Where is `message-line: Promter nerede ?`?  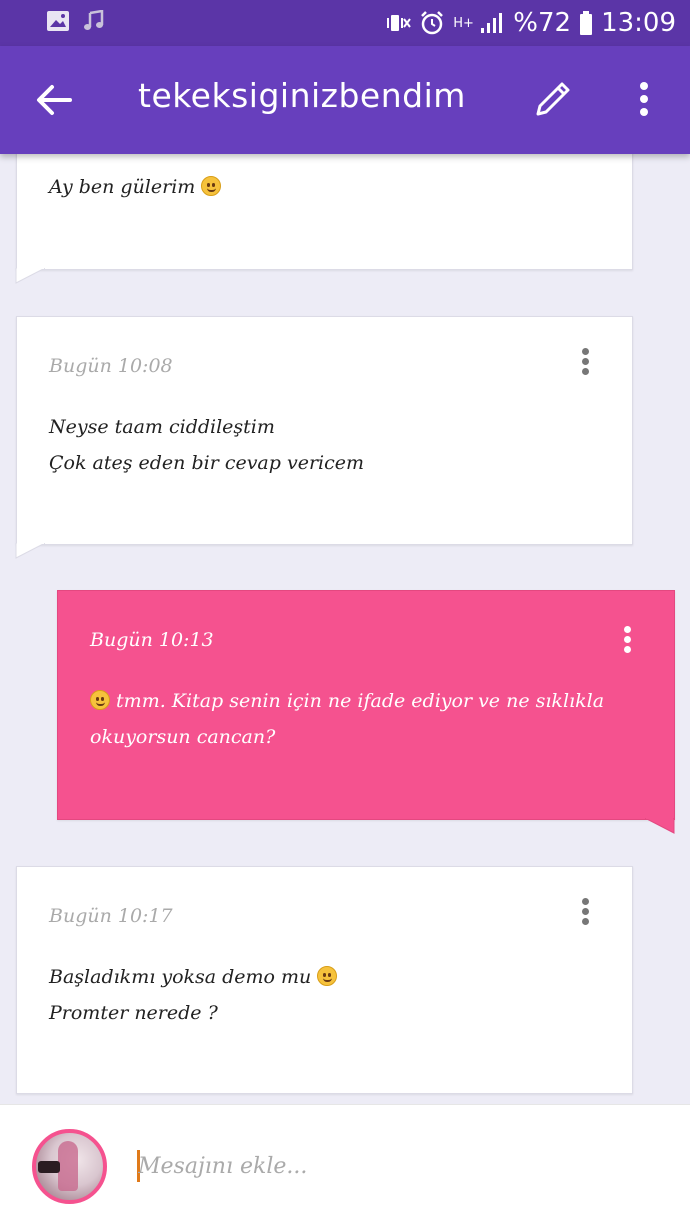
message-line: Promter nerede ? is located at coordinates (133, 1013).